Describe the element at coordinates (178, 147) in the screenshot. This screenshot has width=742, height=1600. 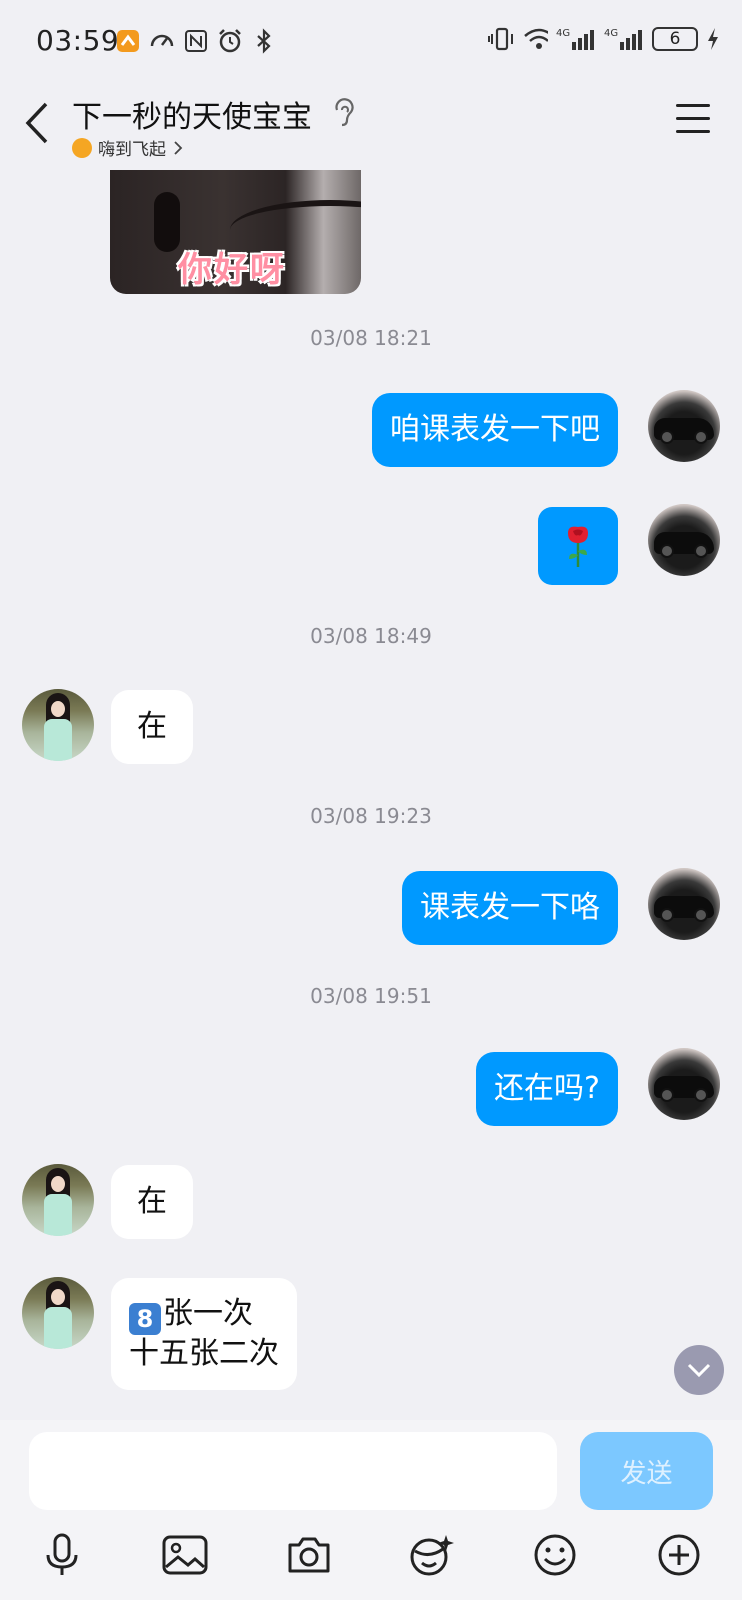
I see `chevron-right-icon` at that location.